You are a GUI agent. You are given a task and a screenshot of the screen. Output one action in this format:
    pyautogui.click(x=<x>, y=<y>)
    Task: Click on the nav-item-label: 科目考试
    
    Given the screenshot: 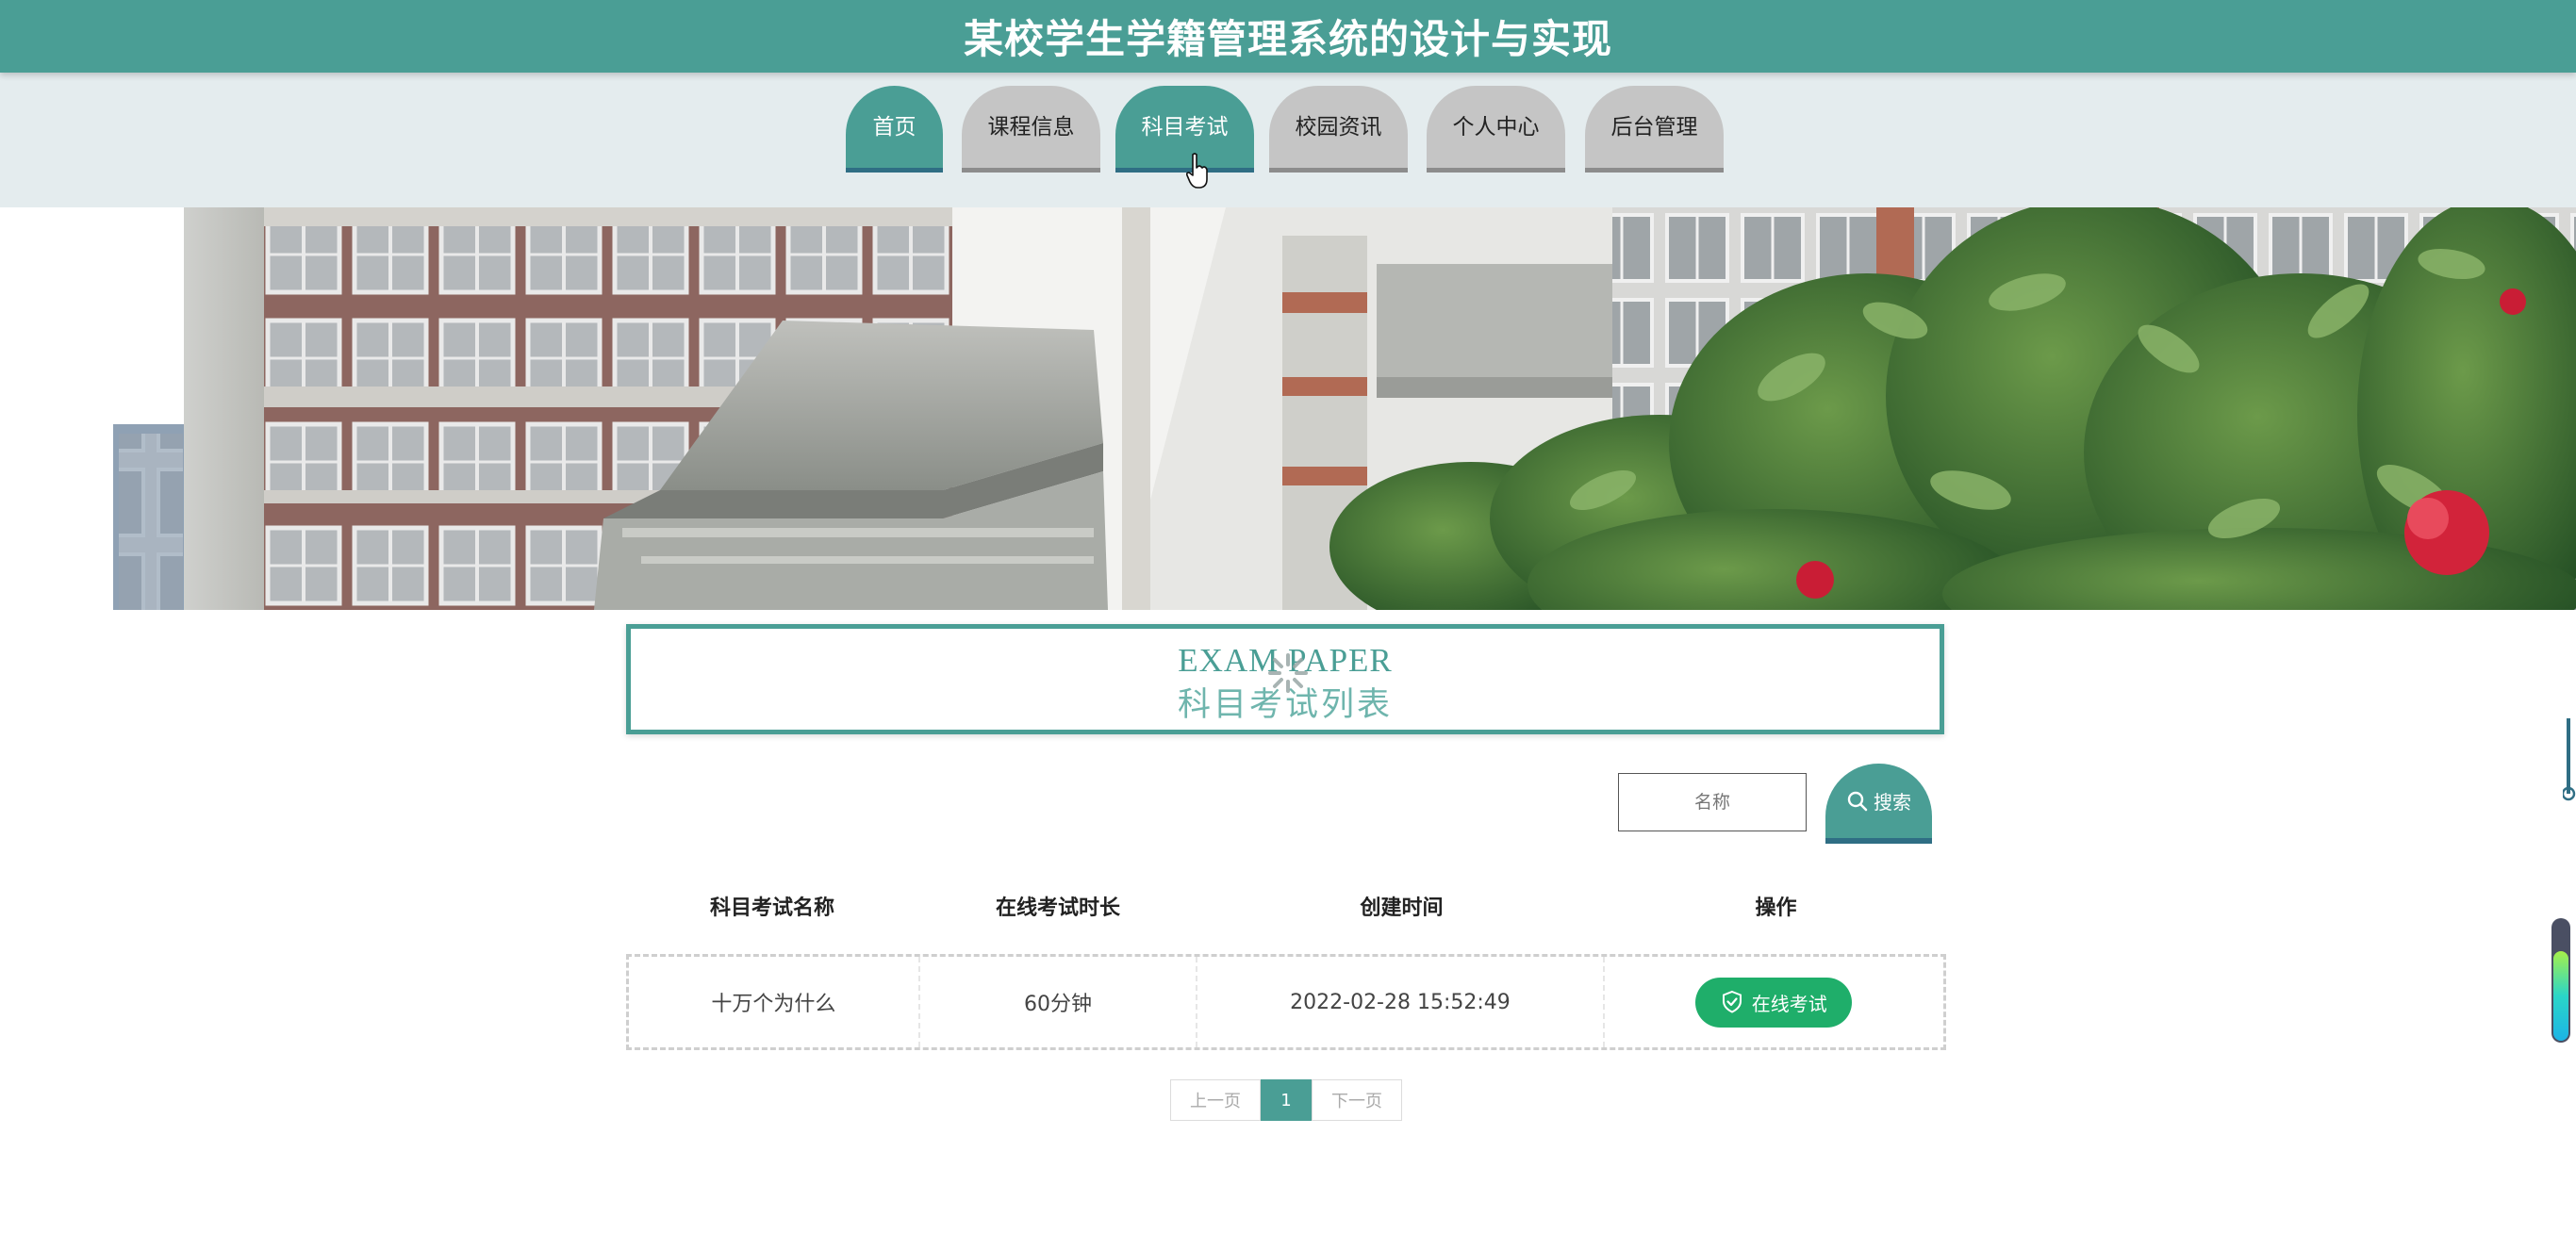 What is the action you would take?
    pyautogui.click(x=1185, y=127)
    